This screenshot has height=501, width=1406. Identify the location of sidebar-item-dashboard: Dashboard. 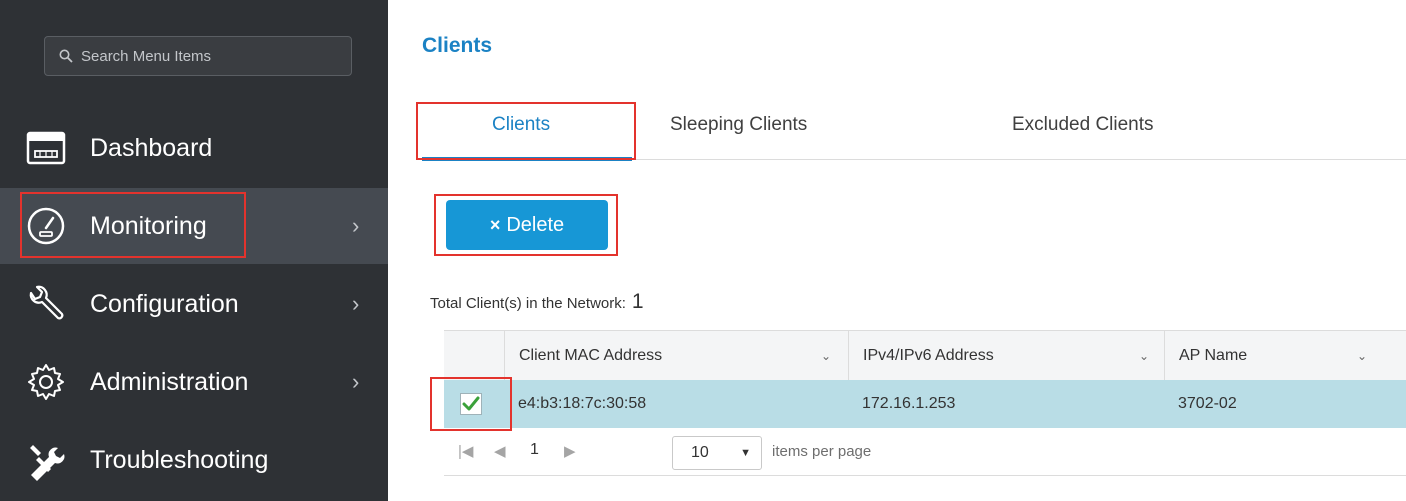
(194, 148).